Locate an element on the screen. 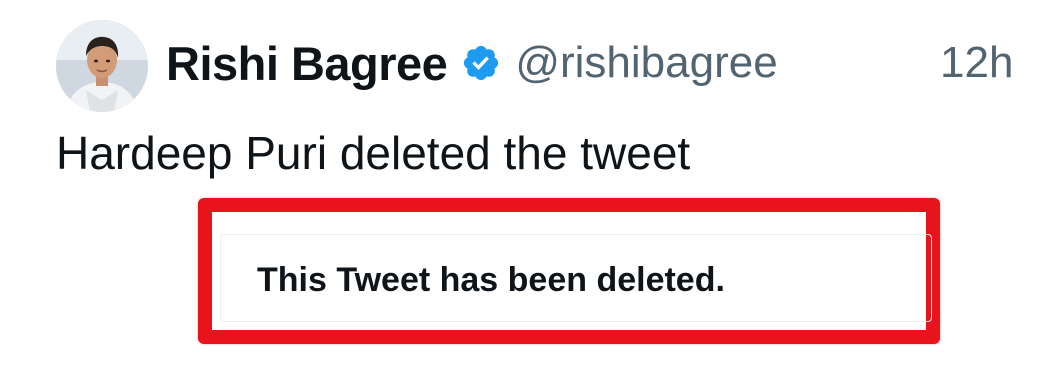 The image size is (1061, 371). avatar is located at coordinates (102, 66).